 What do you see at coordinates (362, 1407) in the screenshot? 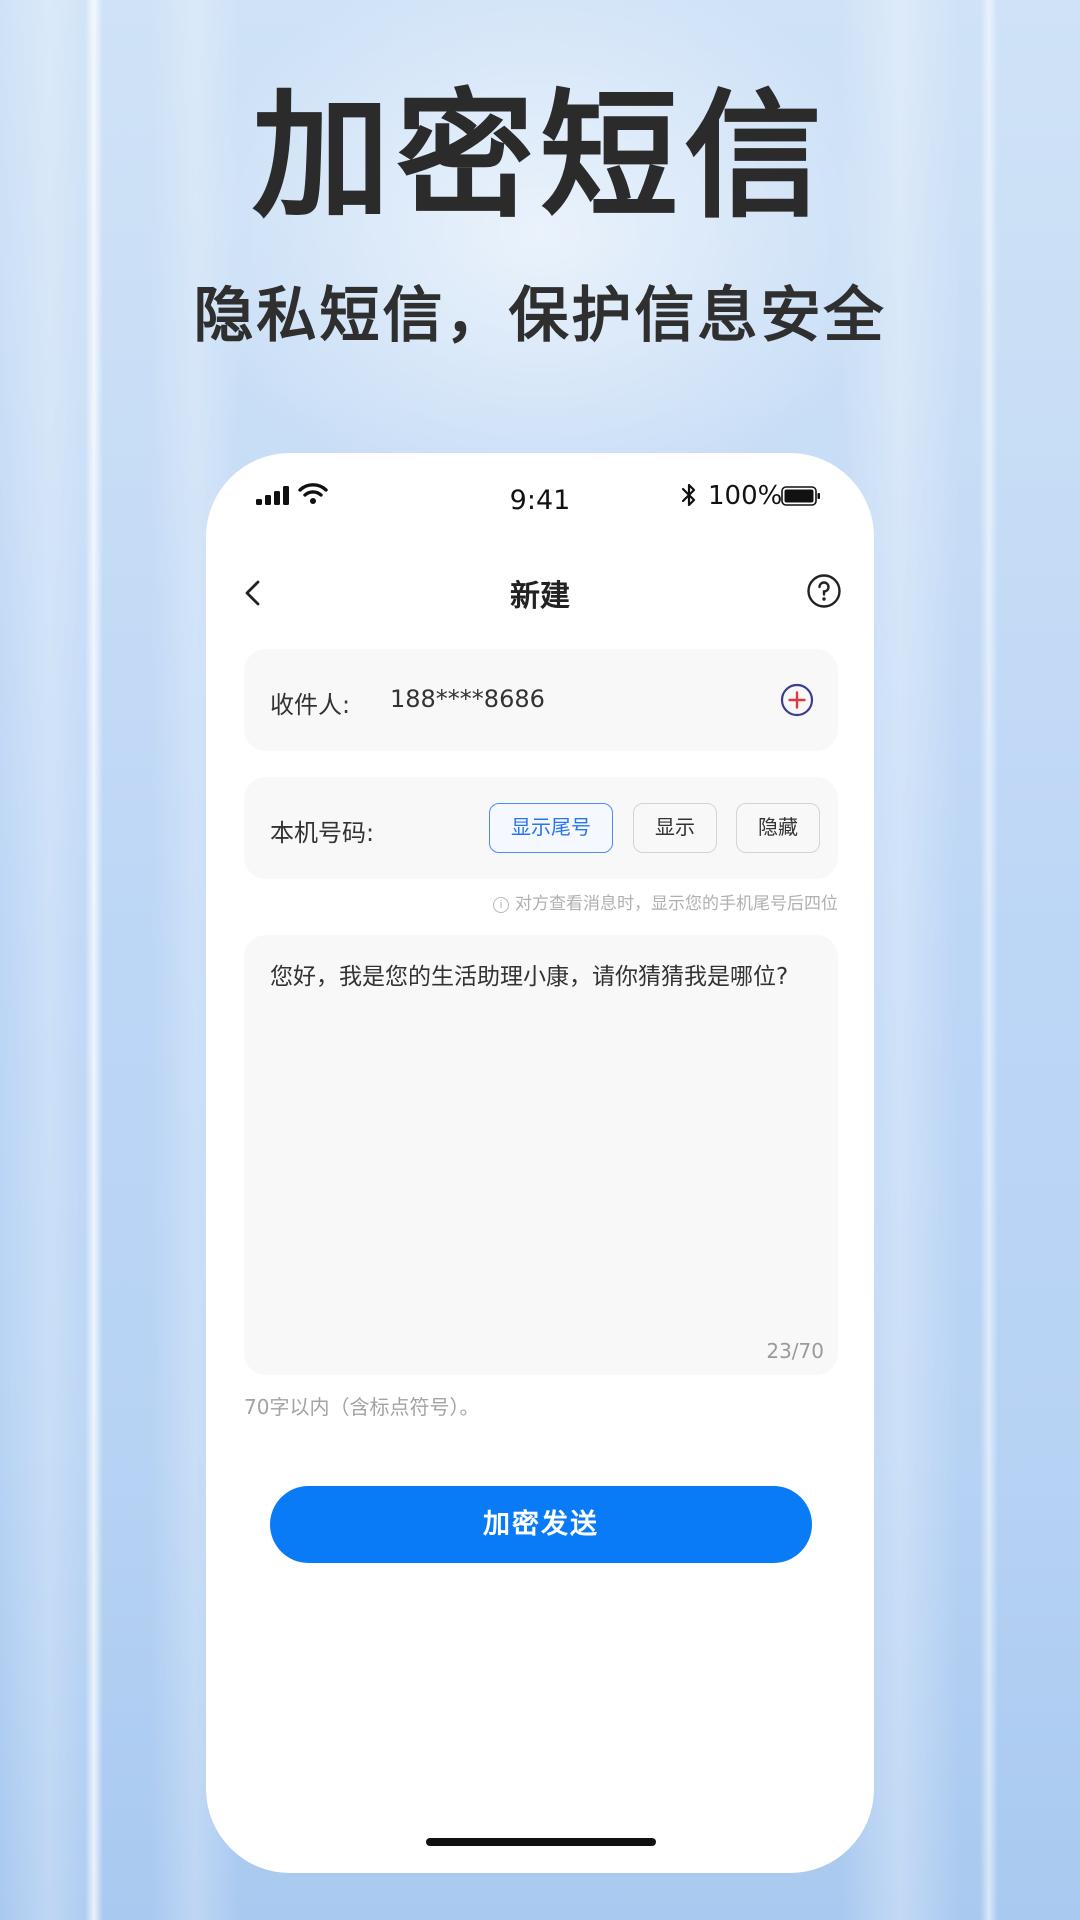
I see `length-limit-note: 70字以内（含标点符号）。` at bounding box center [362, 1407].